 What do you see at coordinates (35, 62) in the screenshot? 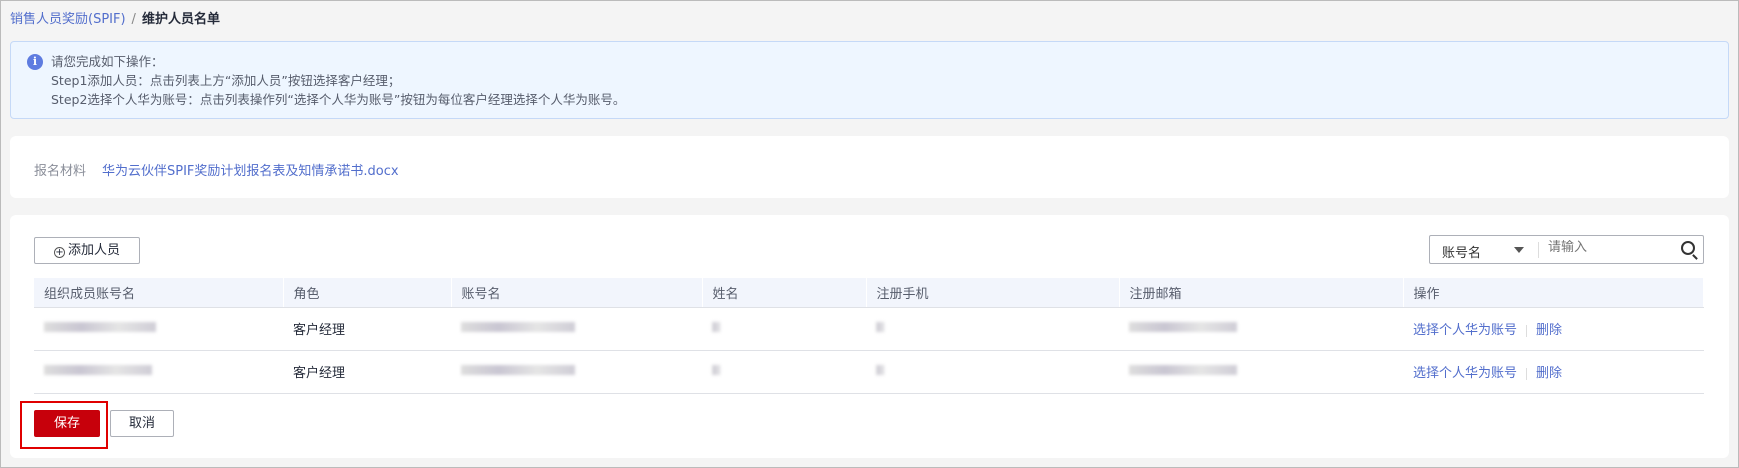
I see `info-icon: i` at bounding box center [35, 62].